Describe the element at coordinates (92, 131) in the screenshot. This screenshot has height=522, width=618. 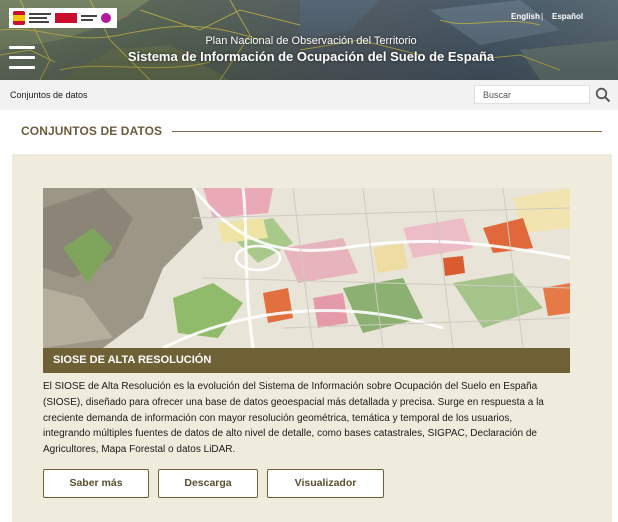
I see `section-title: CONJUNTOS DE DATOS` at that location.